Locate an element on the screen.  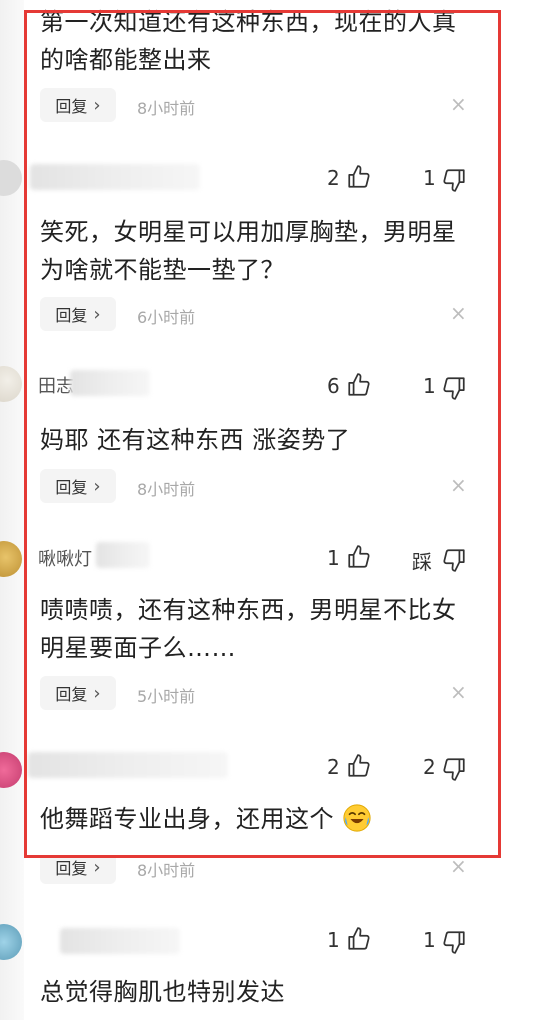
comment-text-line: 他舞蹈专业出身，还用这个 is located at coordinates (206, 819).